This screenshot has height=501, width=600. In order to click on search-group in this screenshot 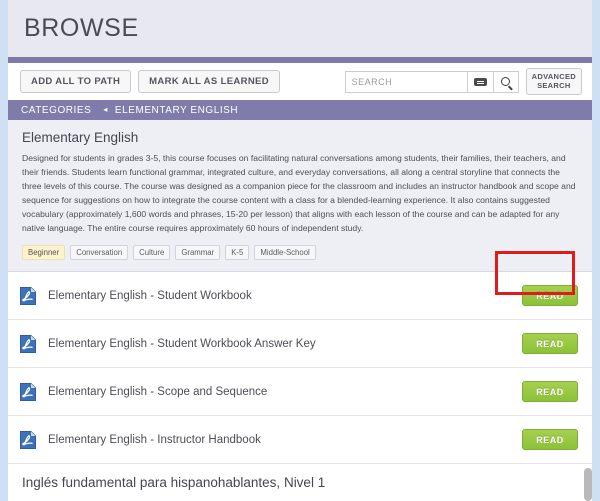, I will do `click(431, 81)`.